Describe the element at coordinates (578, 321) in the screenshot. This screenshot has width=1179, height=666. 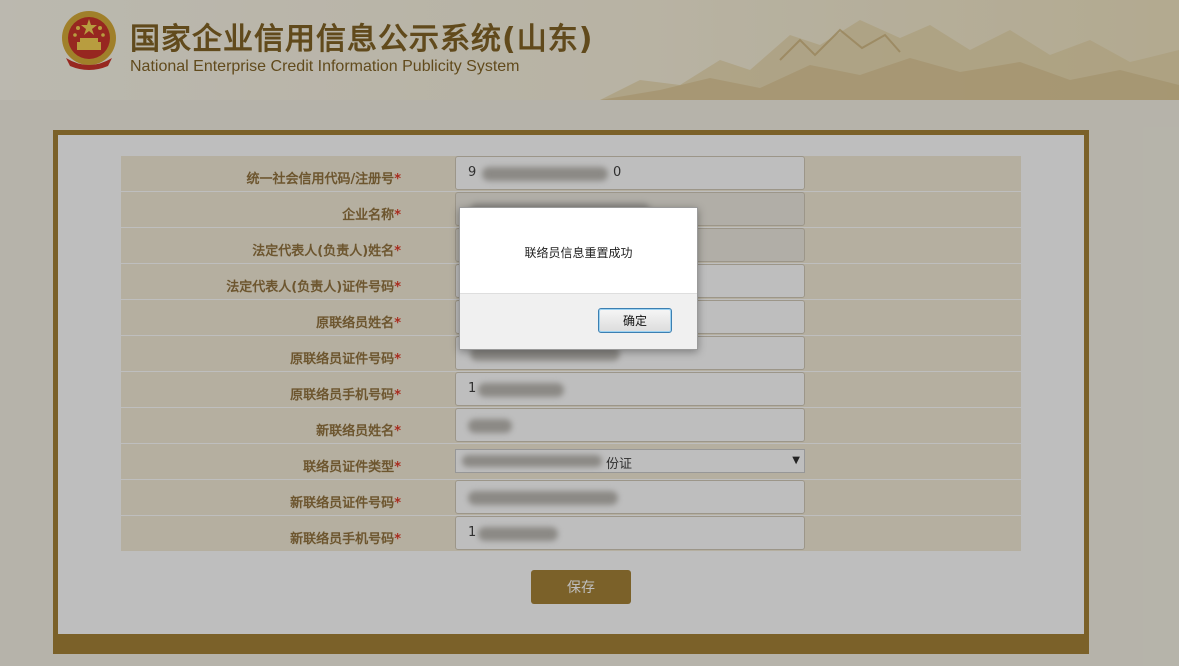
I see `dialog-footer: 确定` at that location.